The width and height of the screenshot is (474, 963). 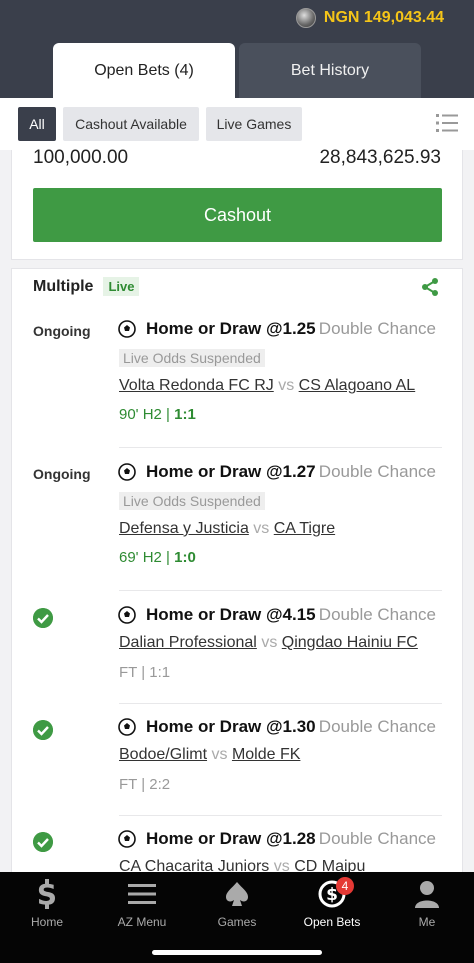 I want to click on nav-home: S Home, so click(x=47, y=903).